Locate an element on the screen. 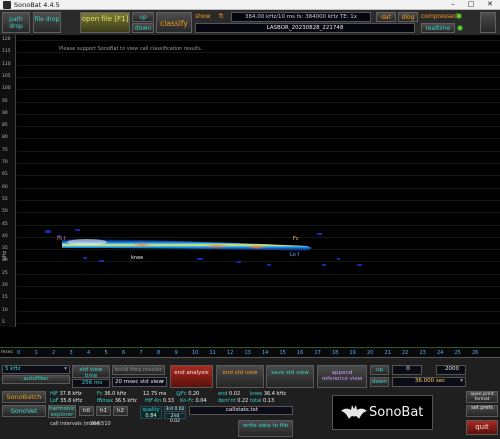 This screenshot has width=500, height=439. view-up-button: up is located at coordinates (379, 370).